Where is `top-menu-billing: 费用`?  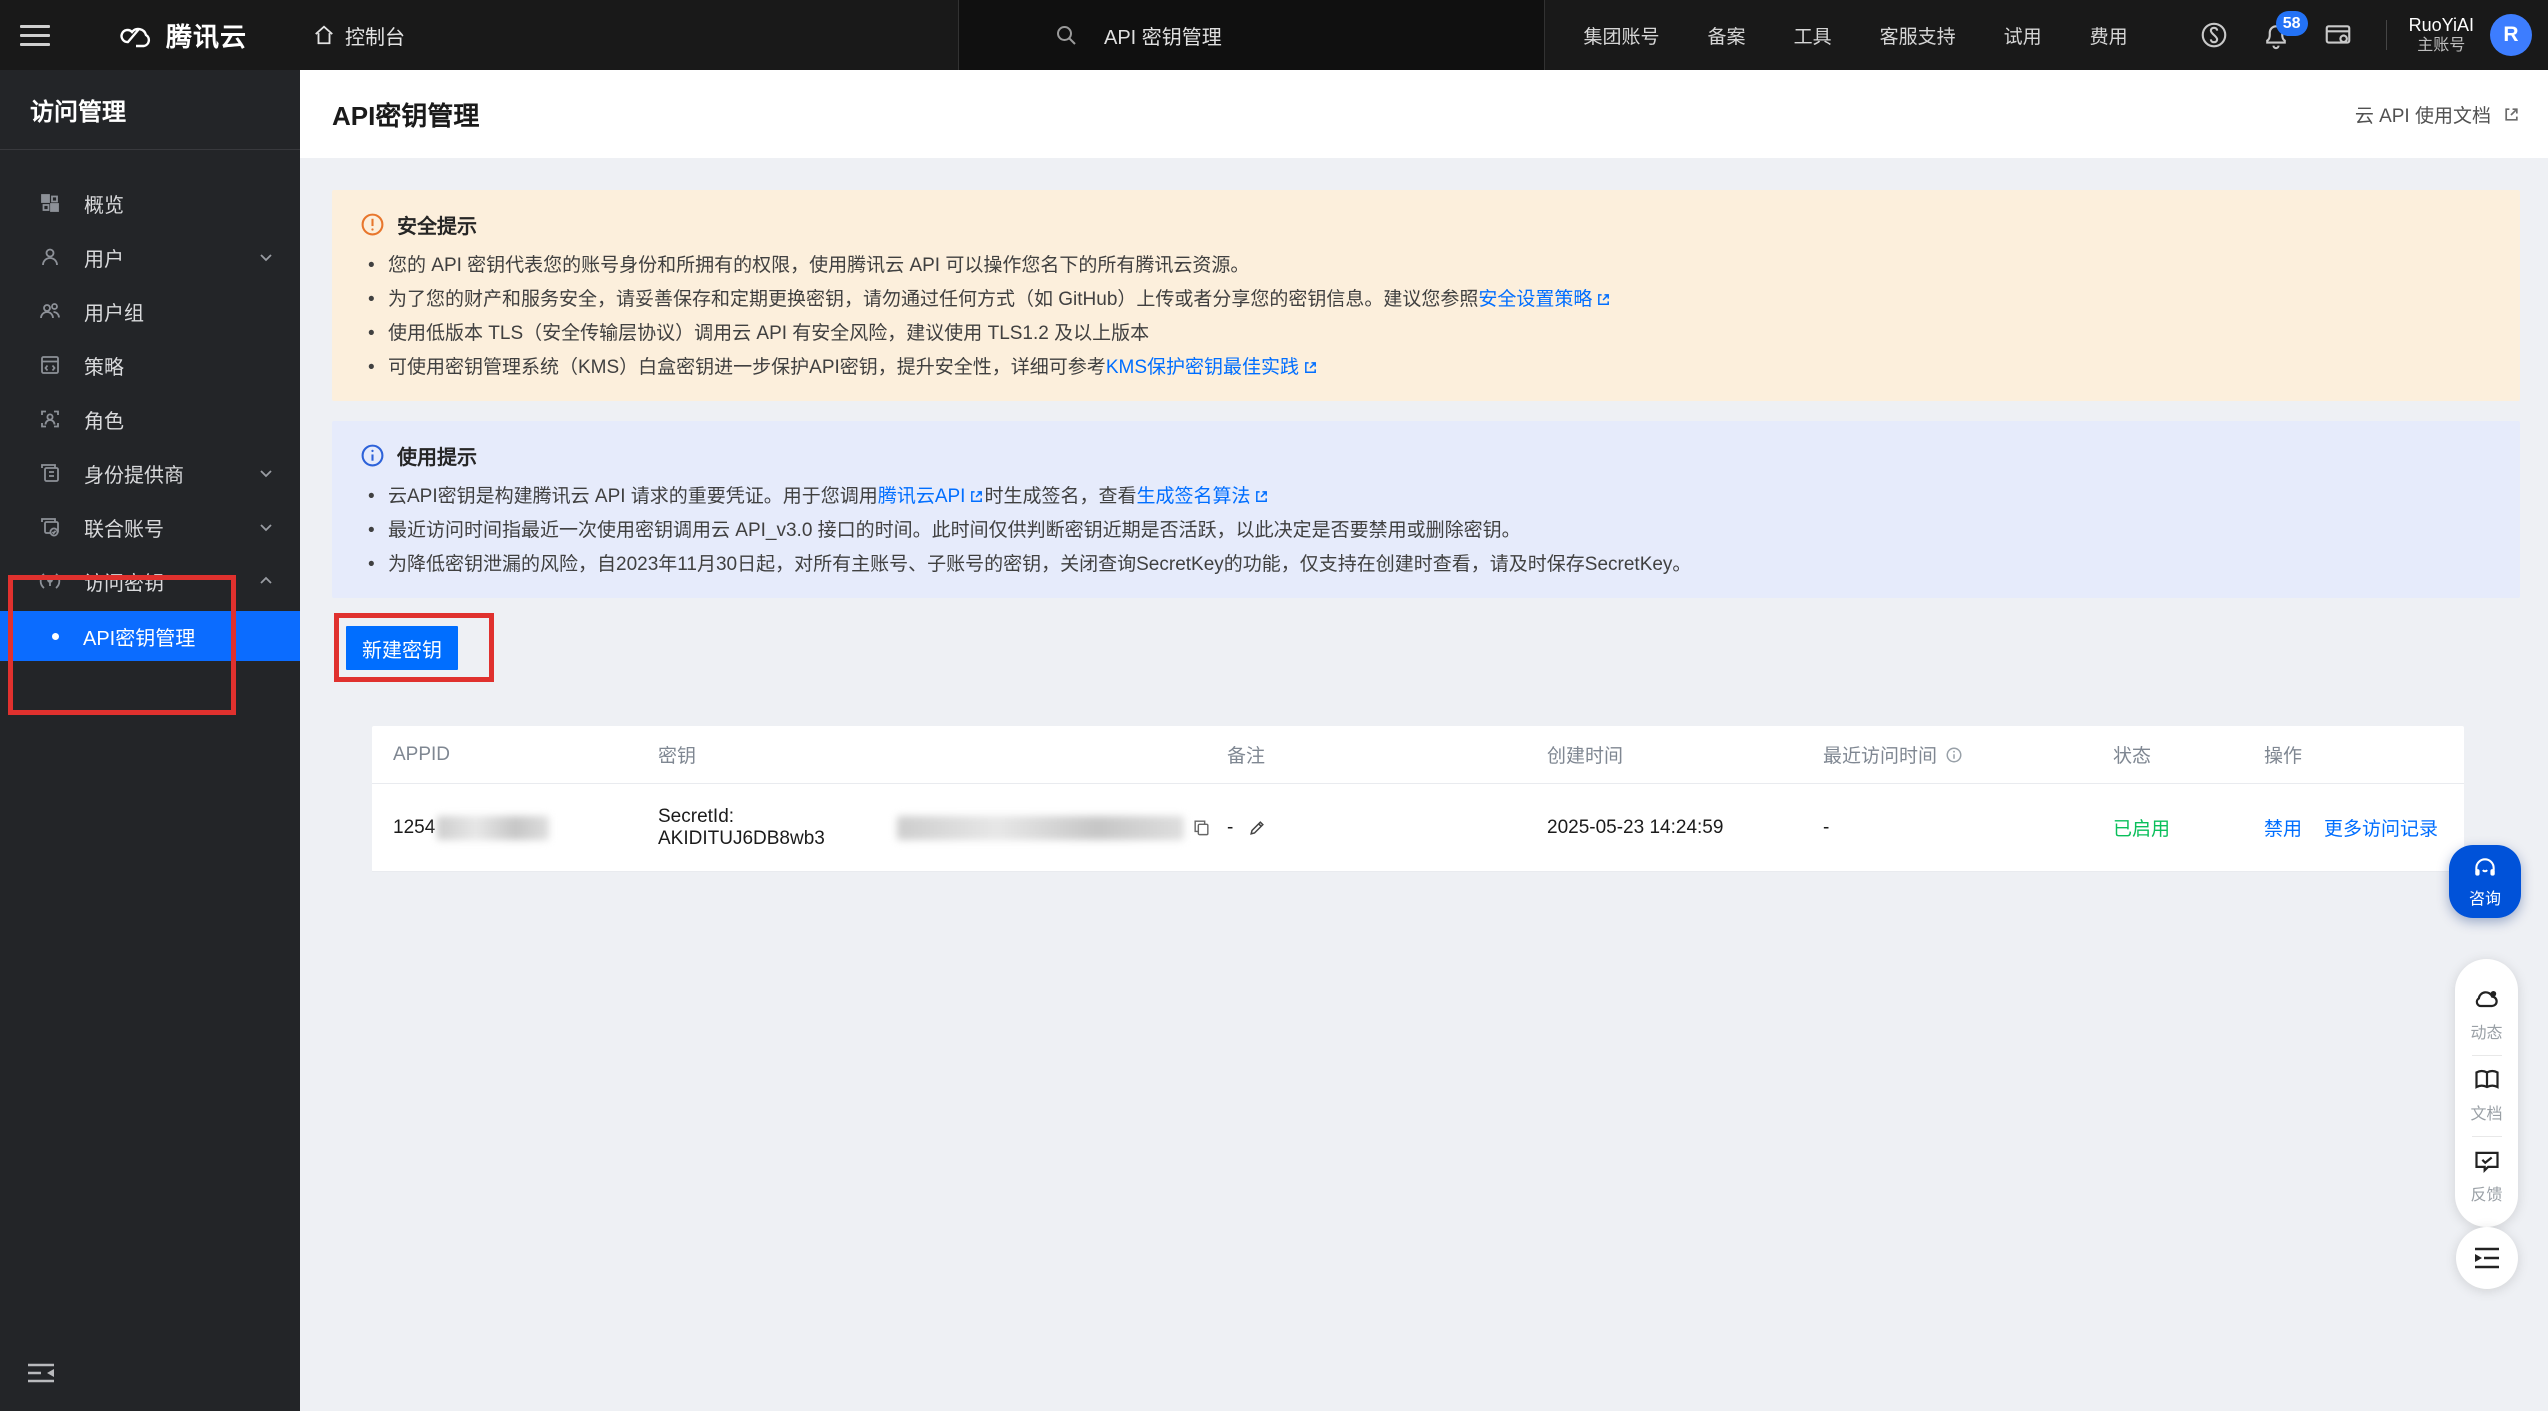 top-menu-billing: 费用 is located at coordinates (2109, 35).